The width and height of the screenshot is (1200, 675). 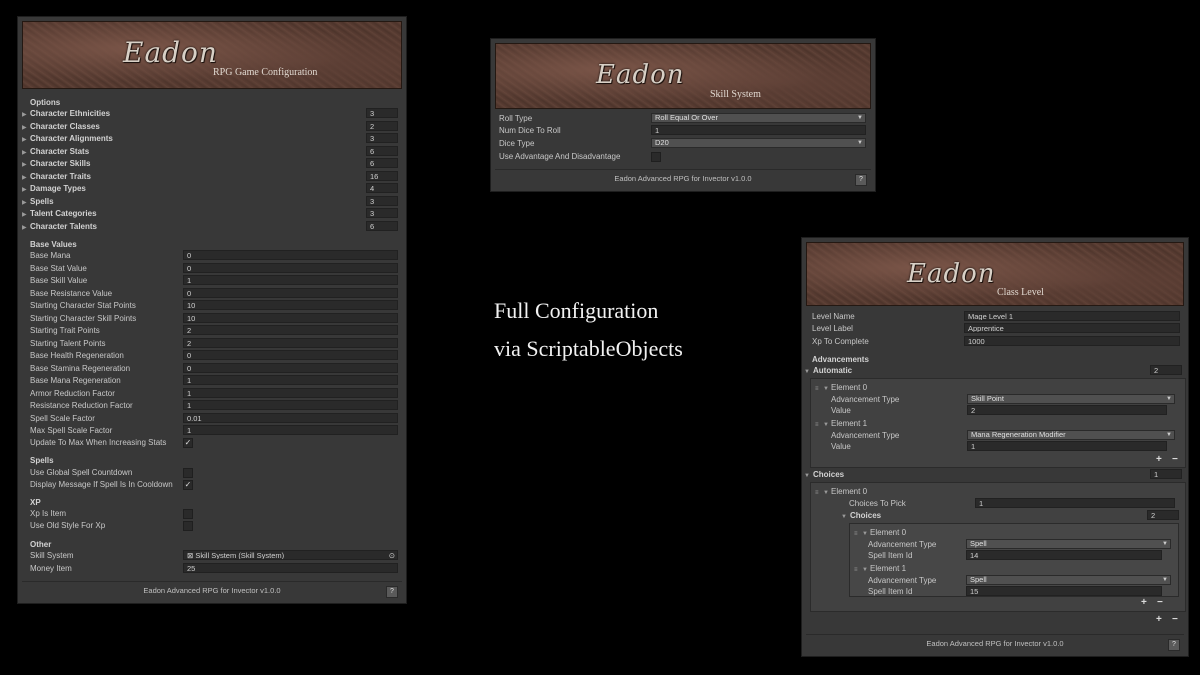 I want to click on xp-is-item-checkbox, so click(x=188, y=514).